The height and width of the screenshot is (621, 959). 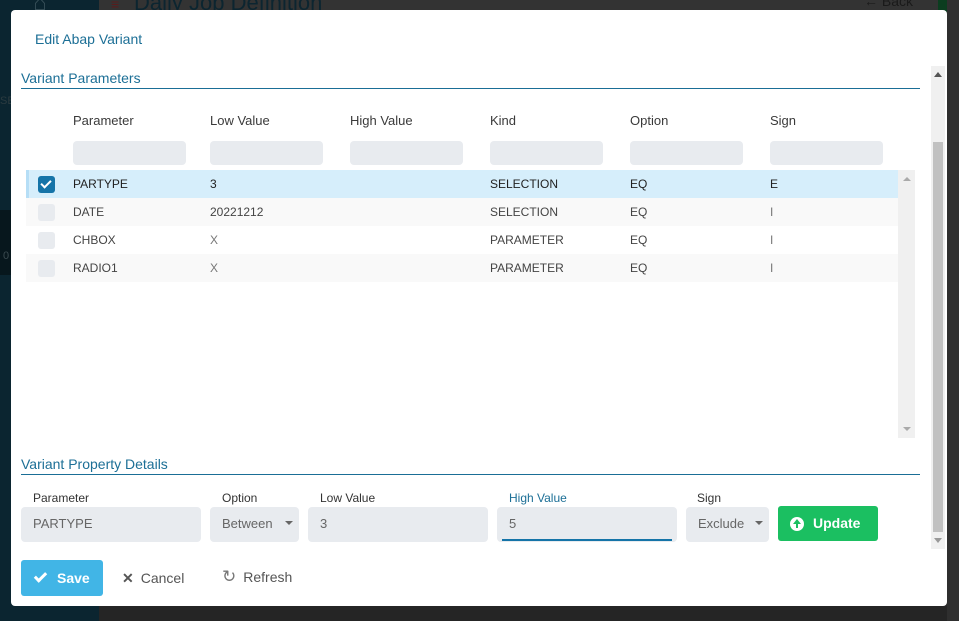 What do you see at coordinates (73, 578) in the screenshot?
I see `save-label: Save` at bounding box center [73, 578].